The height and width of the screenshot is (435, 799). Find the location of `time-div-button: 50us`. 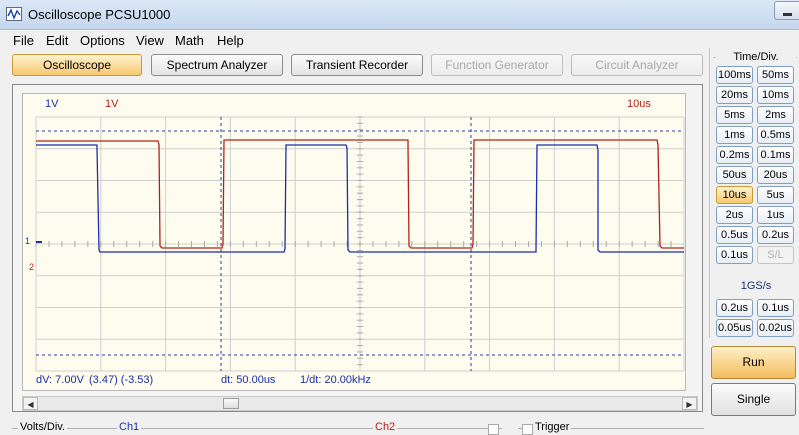

time-div-button: 50us is located at coordinates (734, 175).